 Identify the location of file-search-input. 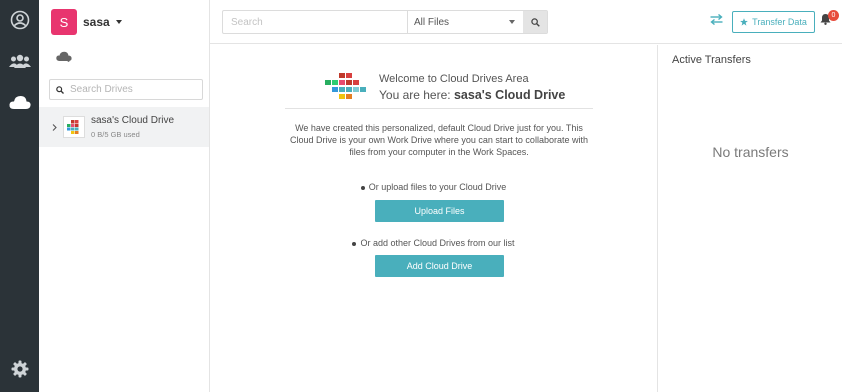
(313, 22).